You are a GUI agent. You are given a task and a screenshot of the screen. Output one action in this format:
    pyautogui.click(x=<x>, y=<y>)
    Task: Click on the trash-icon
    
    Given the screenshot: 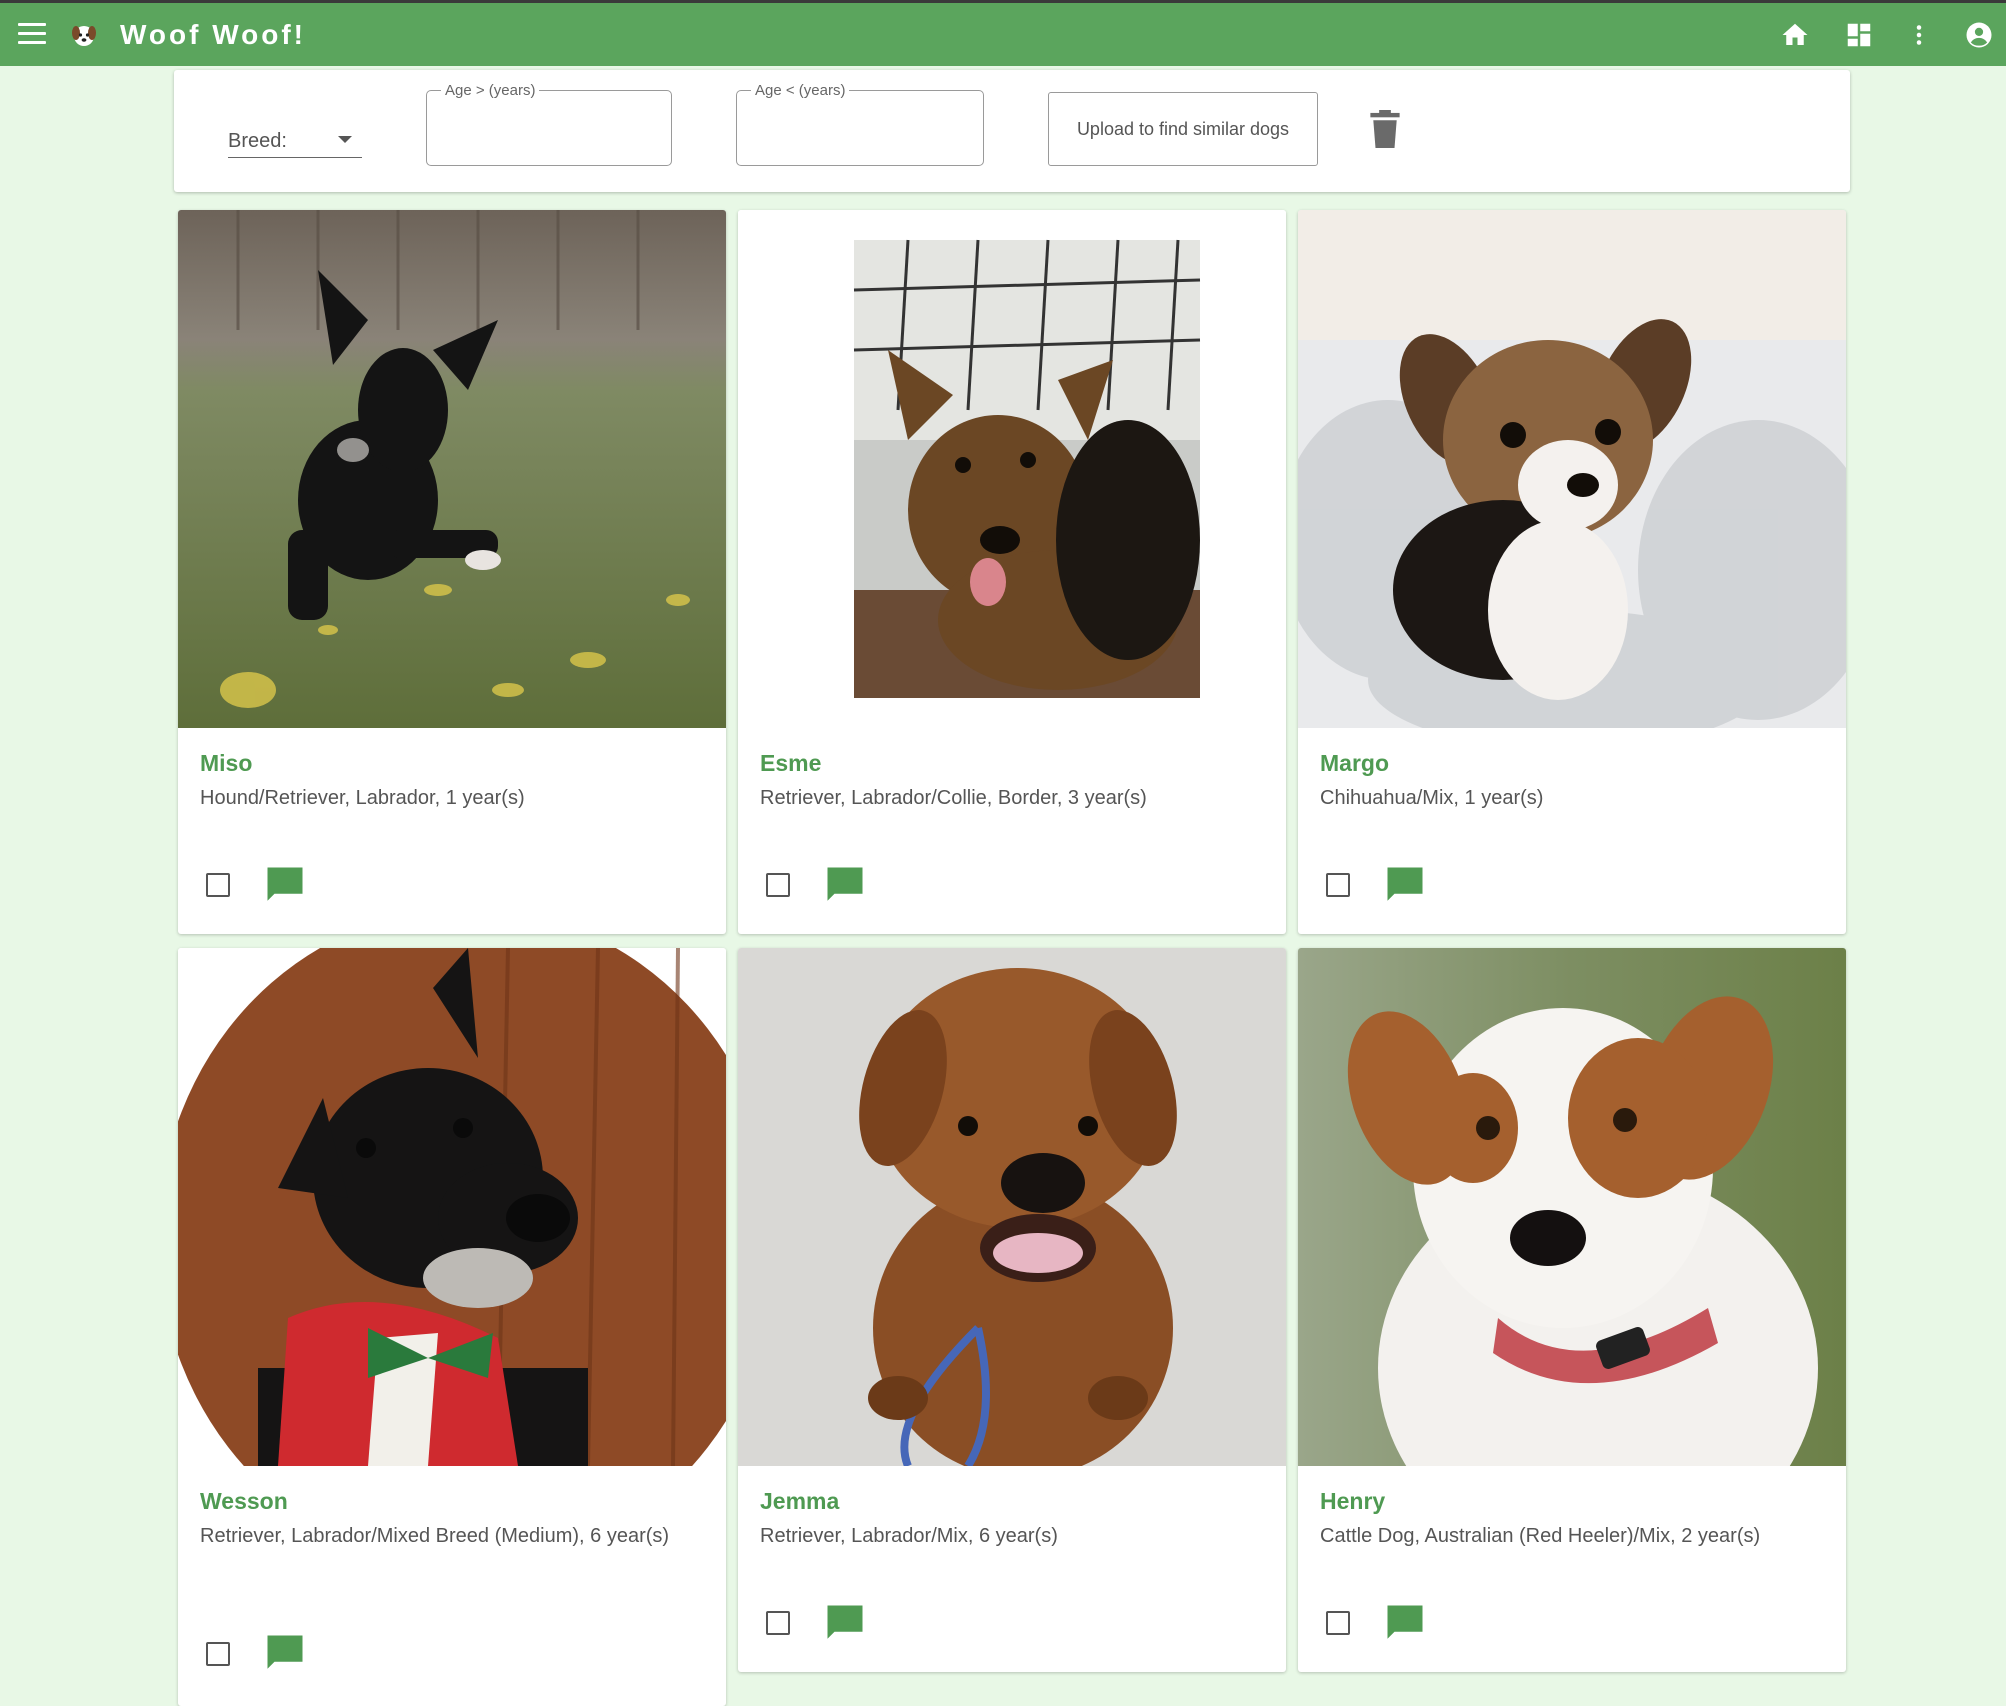 What is the action you would take?
    pyautogui.click(x=1385, y=129)
    